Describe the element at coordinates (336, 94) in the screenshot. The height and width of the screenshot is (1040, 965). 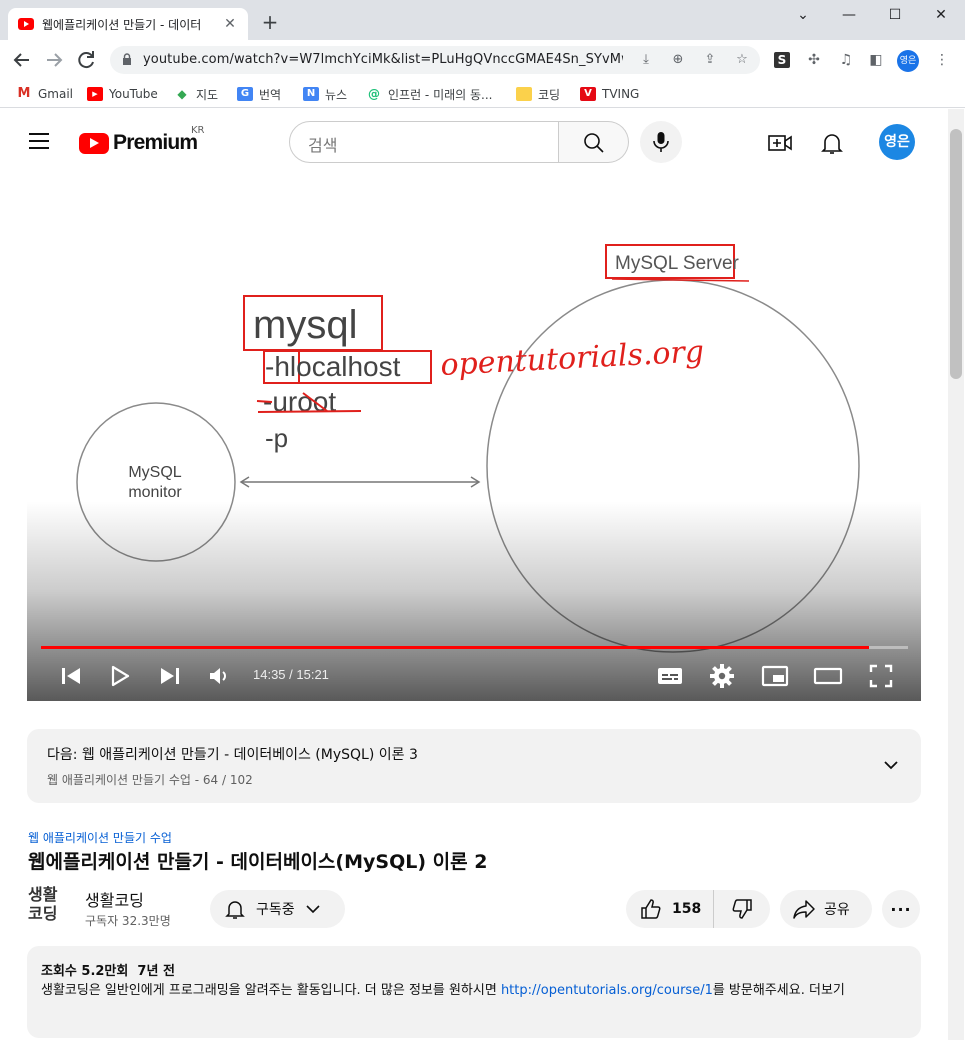
I see `bookmark-label: 뉴스` at that location.